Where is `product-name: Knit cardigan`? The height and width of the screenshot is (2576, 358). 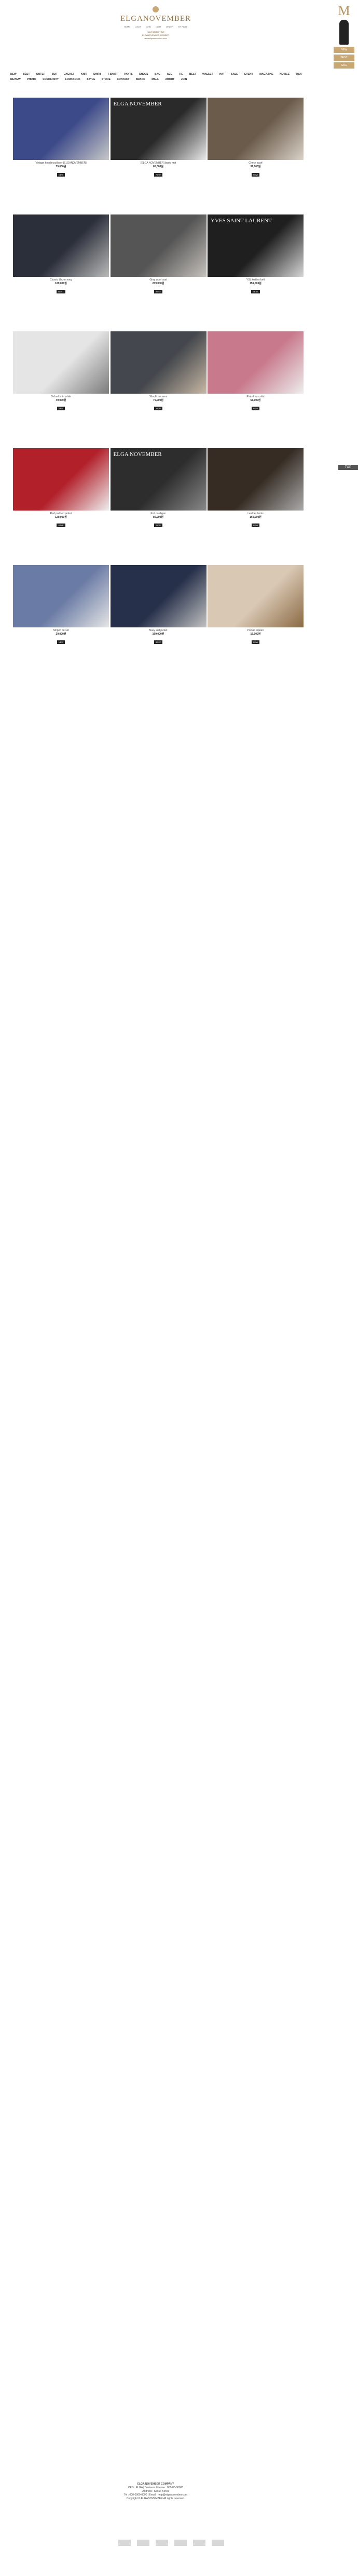
product-name: Knit cardigan is located at coordinates (159, 514).